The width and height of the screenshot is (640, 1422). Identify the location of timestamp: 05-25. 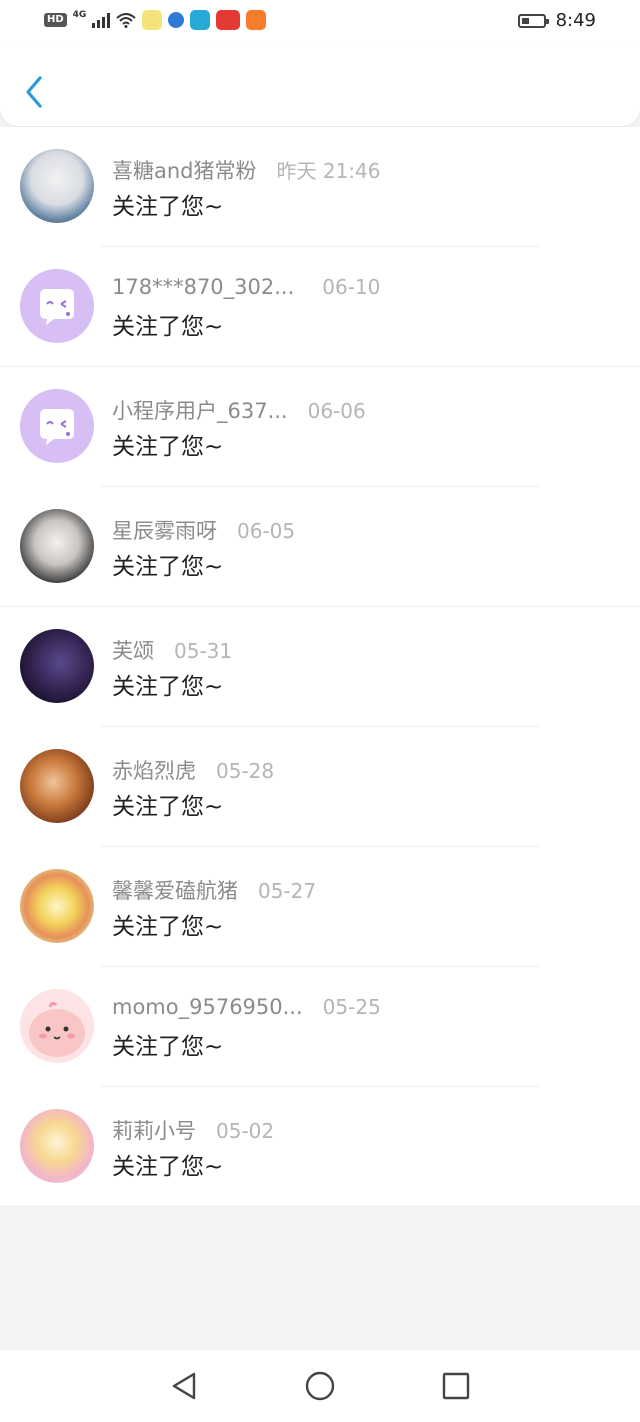
(351, 1007).